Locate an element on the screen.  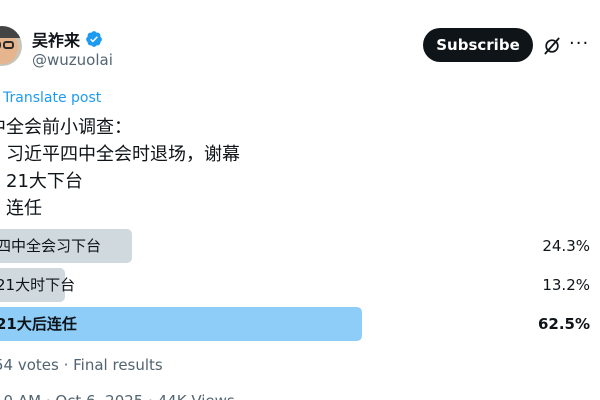
poll-option-percent: 13.2% is located at coordinates (566, 285).